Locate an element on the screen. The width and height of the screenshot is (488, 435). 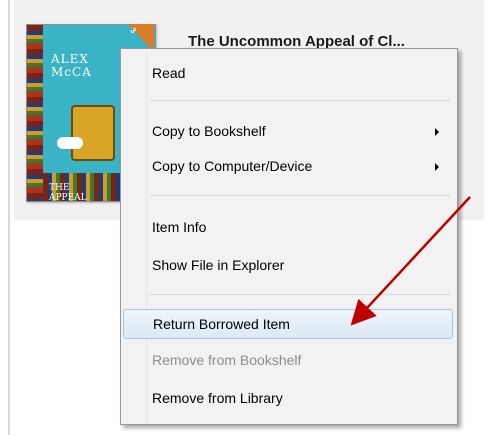
cover-cloud is located at coordinates (70, 143).